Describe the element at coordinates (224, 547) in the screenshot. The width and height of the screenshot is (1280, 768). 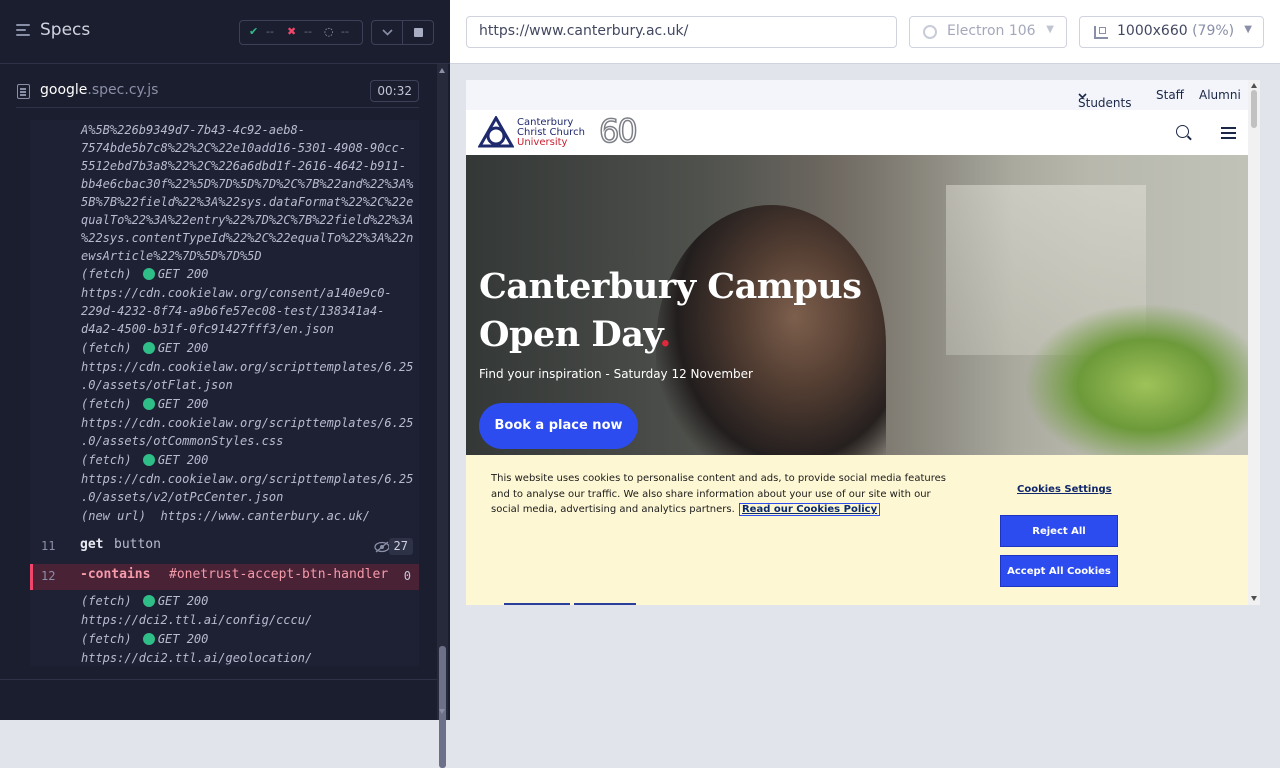
I see `command-row-get: 11 get button 27` at that location.